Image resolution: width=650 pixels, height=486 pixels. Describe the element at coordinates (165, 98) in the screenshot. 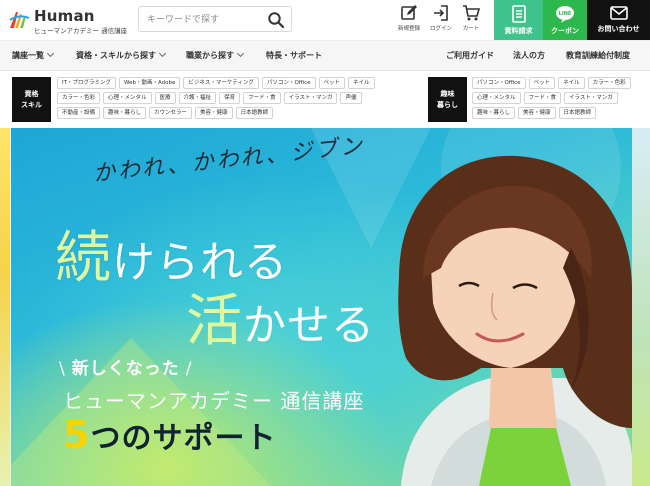

I see `qualifications-tag: 医療` at that location.